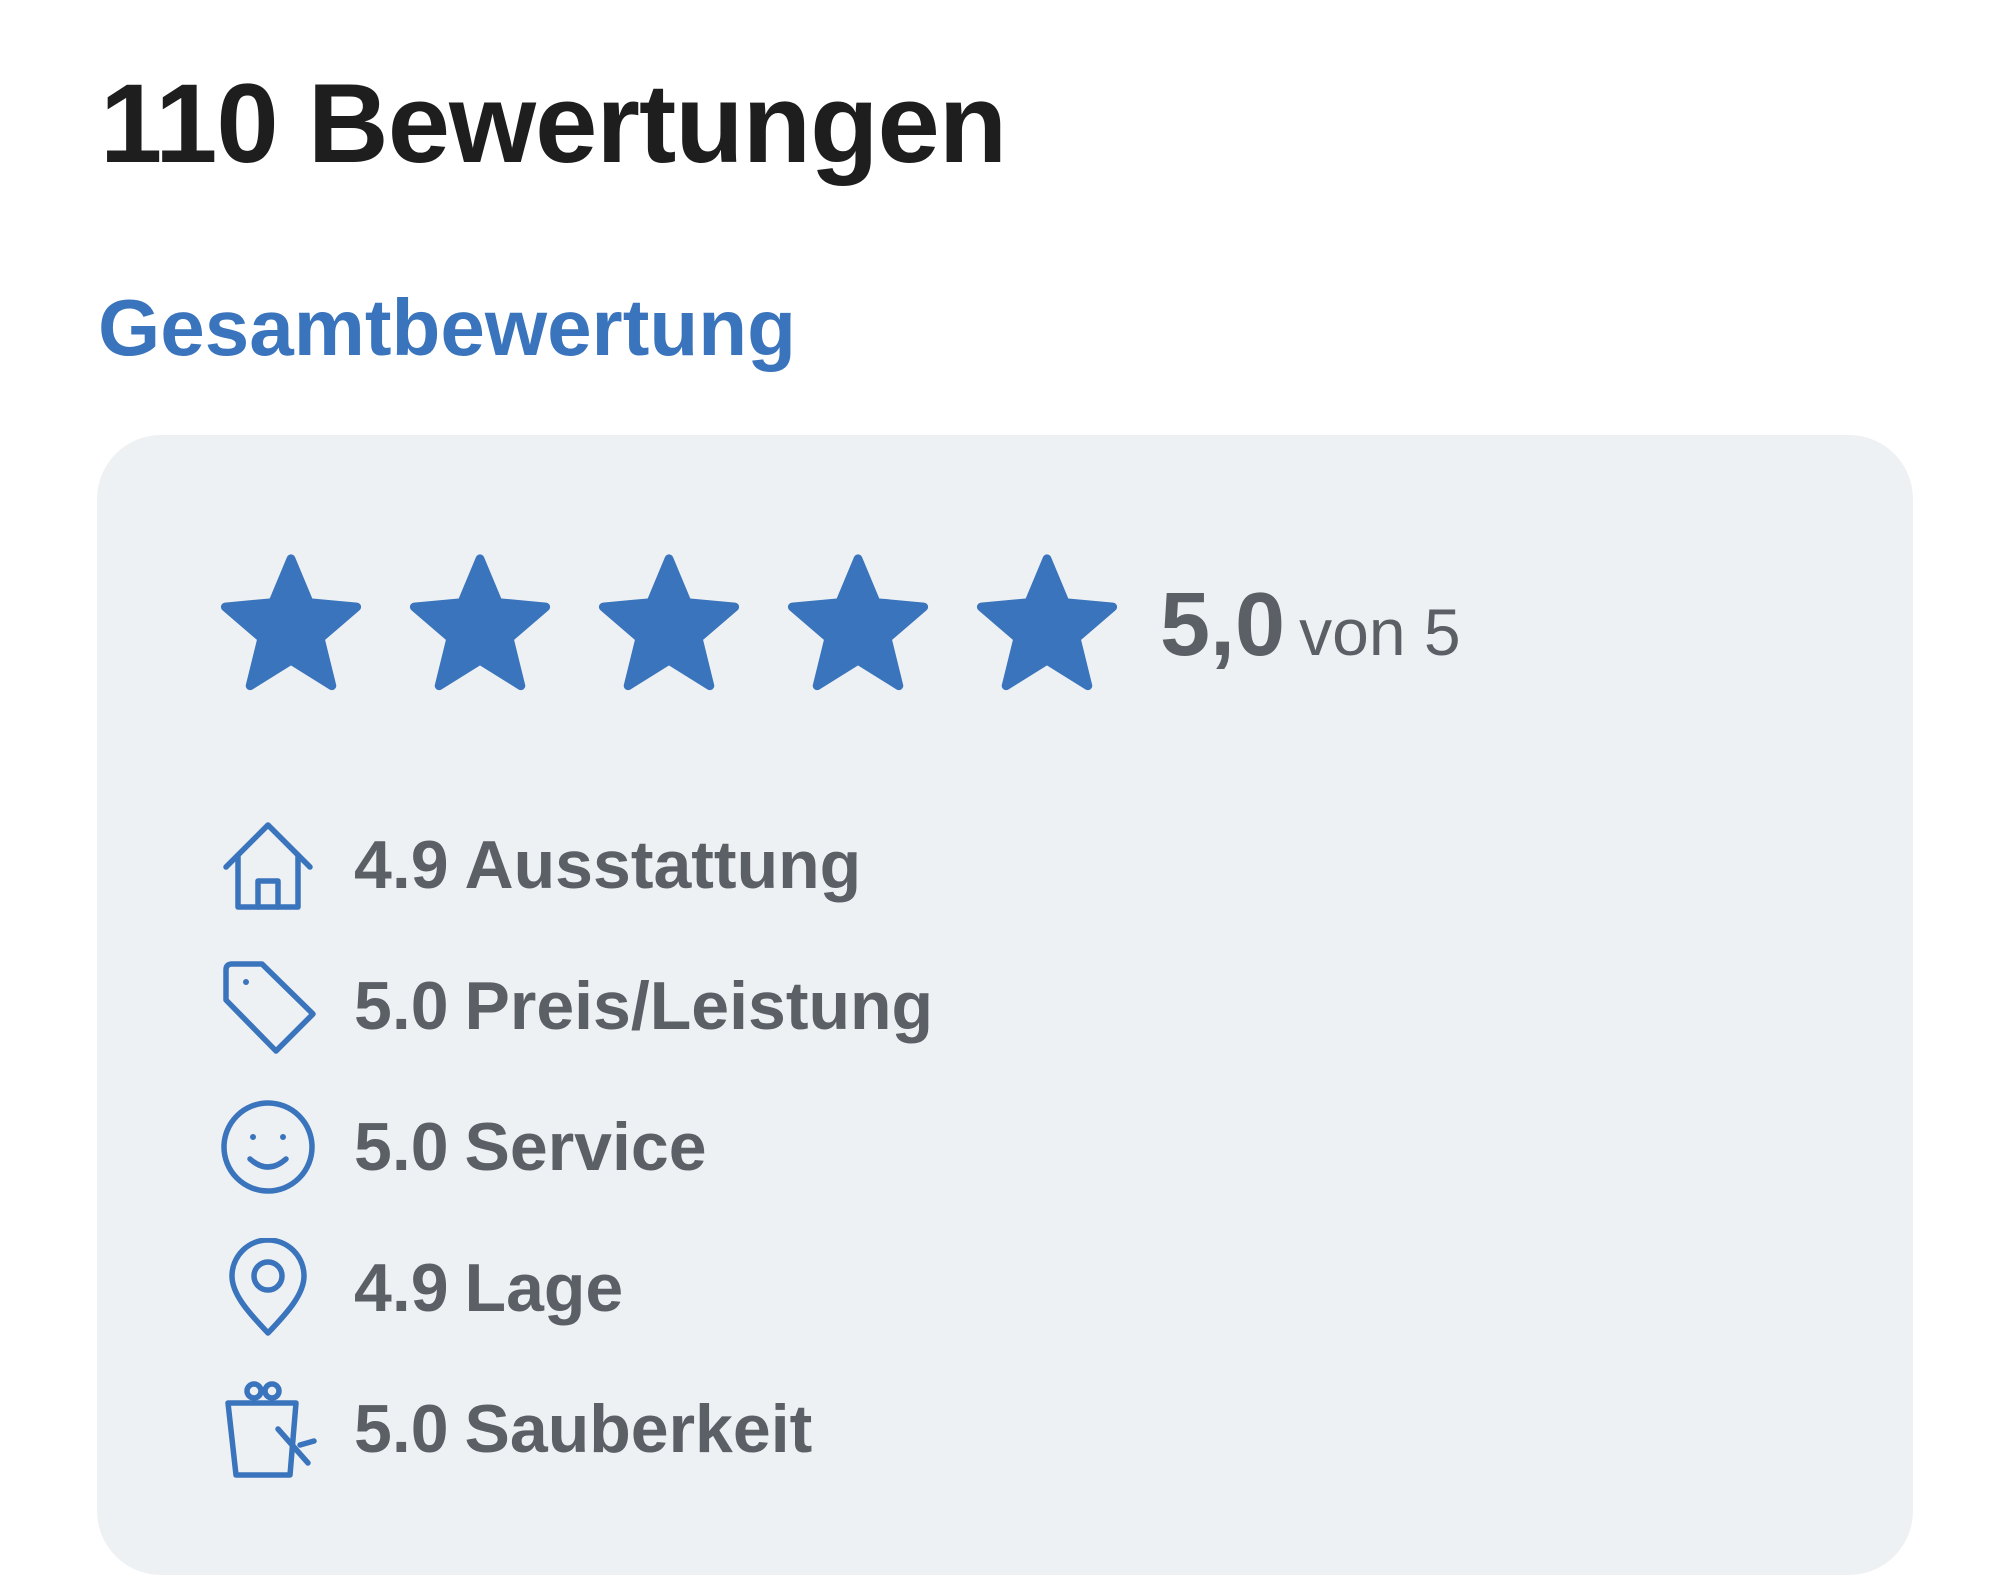 Image resolution: width=2000 pixels, height=1575 pixels. I want to click on location-pin-icon, so click(268, 1288).